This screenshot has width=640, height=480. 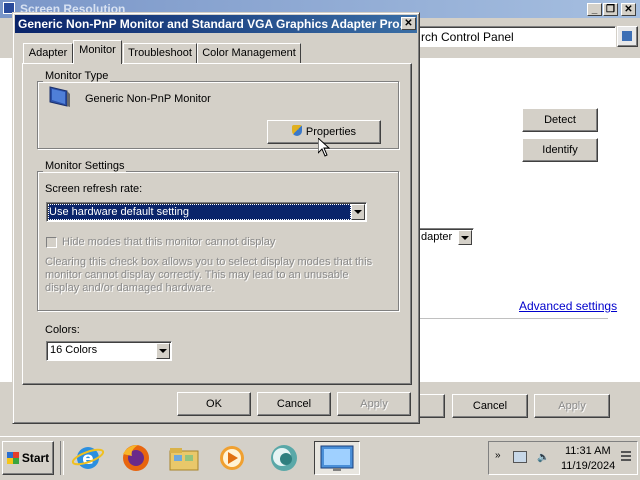 I want to click on media-player-icon, so click(x=232, y=458).